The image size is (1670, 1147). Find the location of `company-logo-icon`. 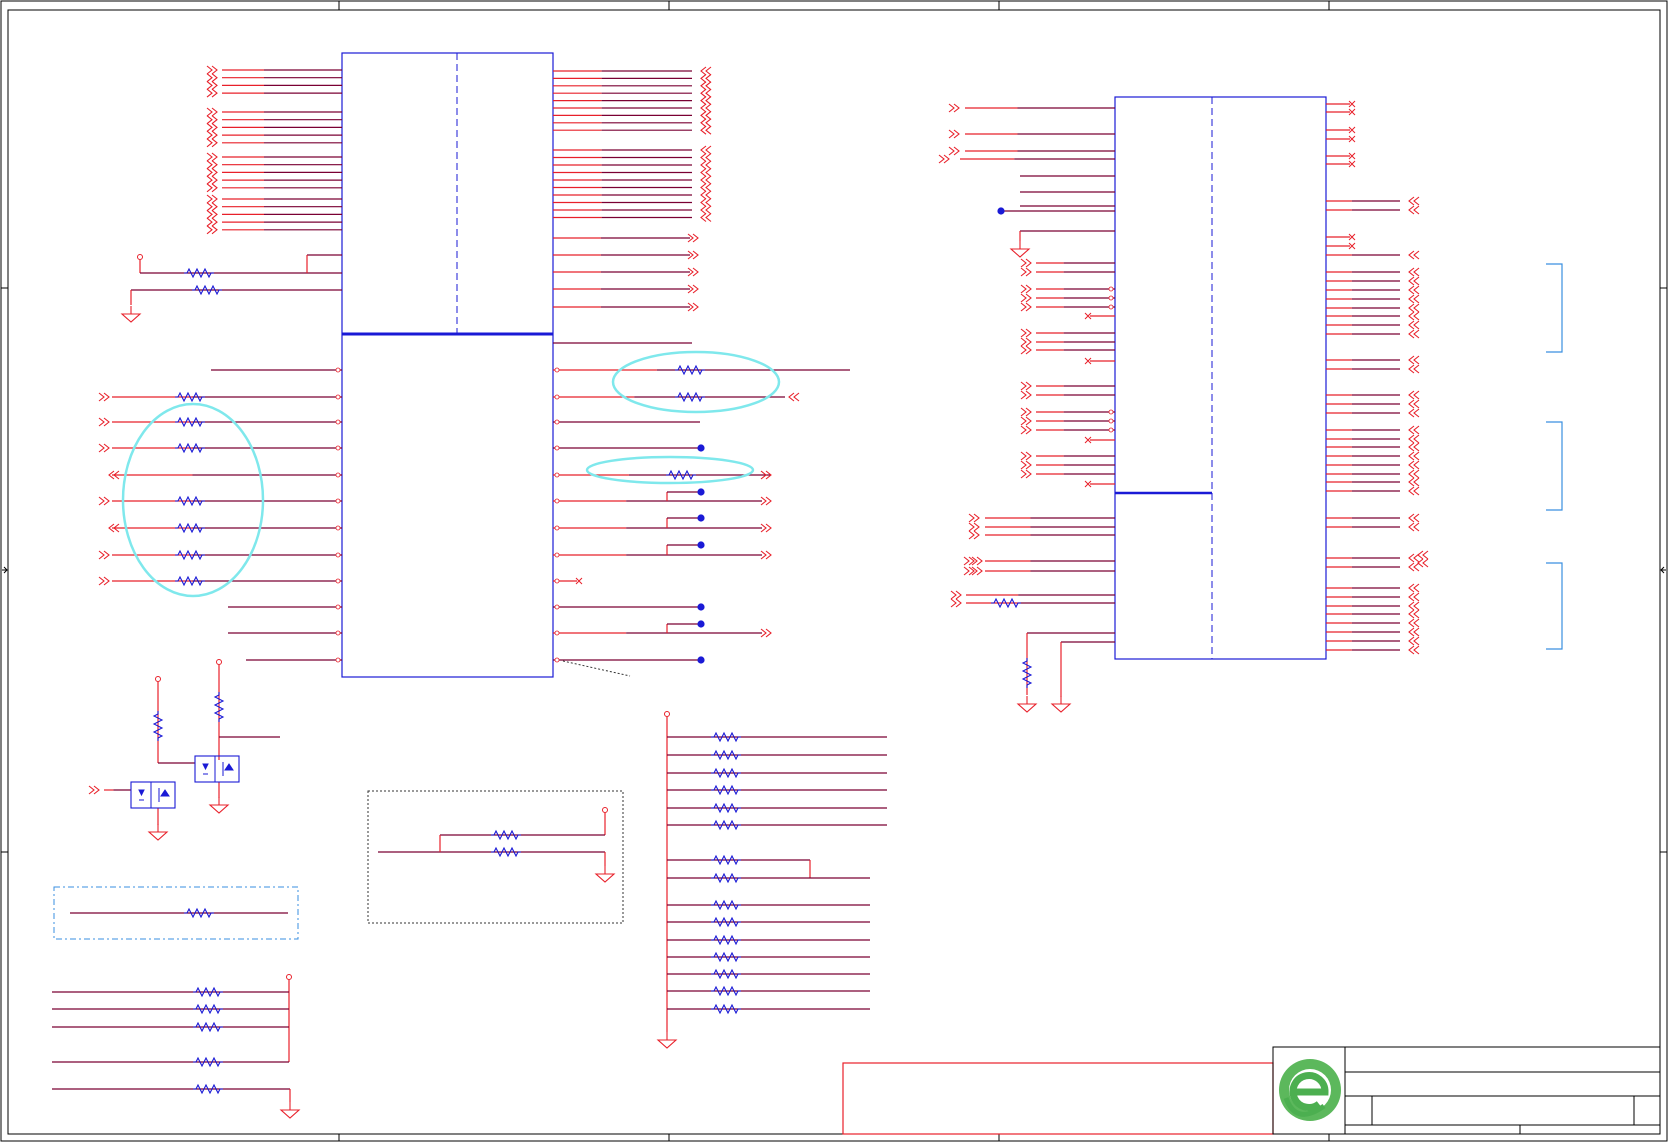

company-logo-icon is located at coordinates (1310, 1090).